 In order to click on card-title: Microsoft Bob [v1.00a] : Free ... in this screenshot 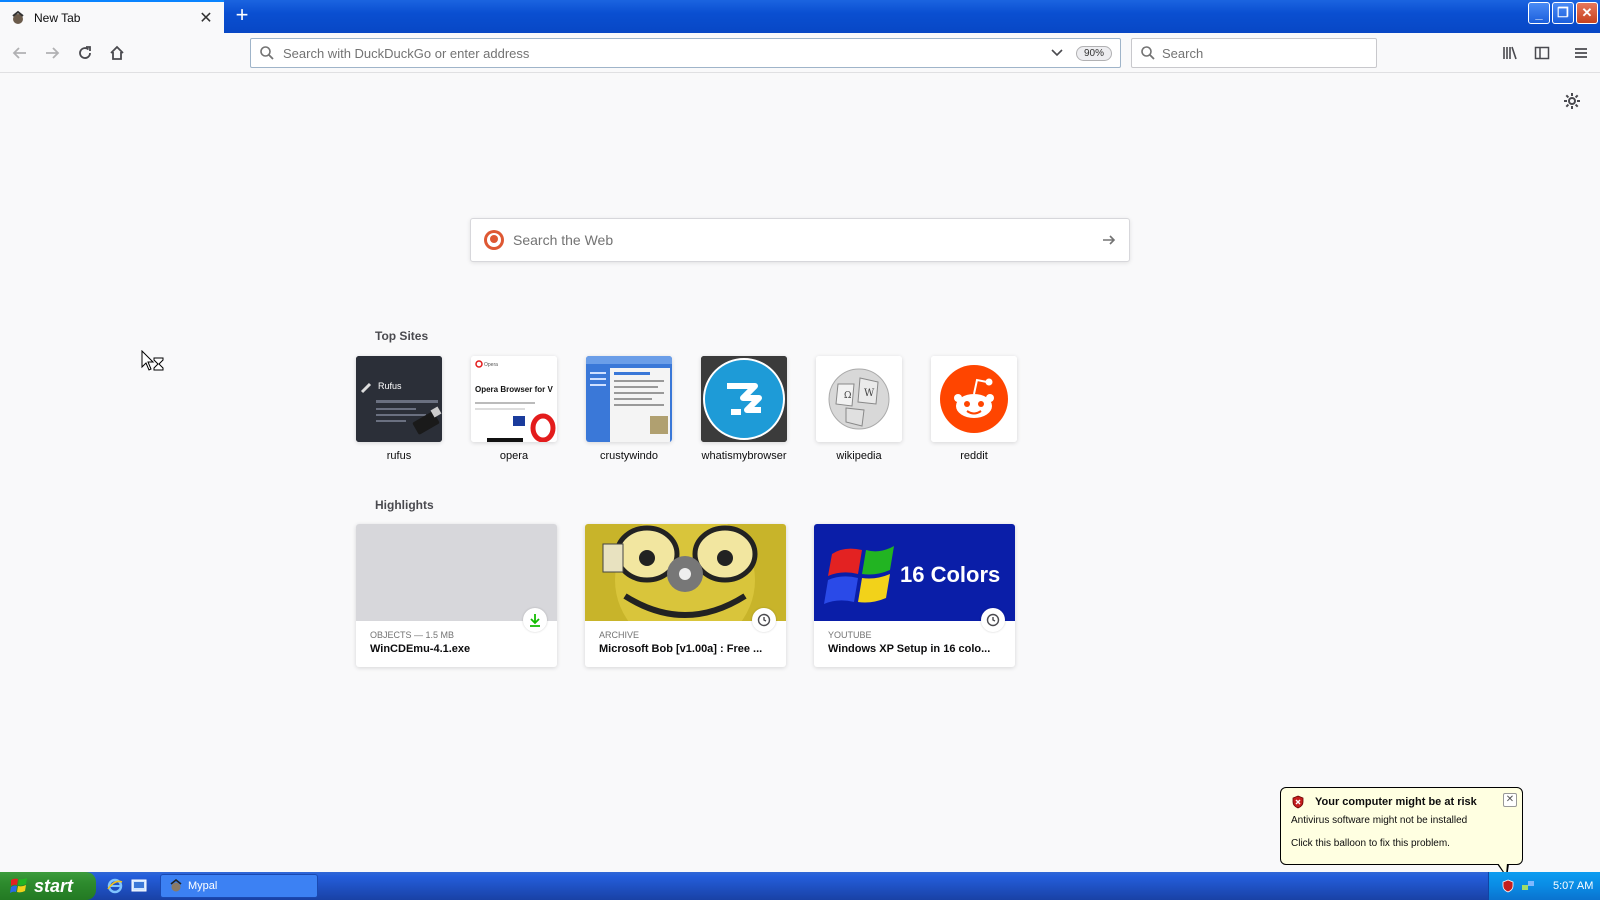, I will do `click(681, 649)`.